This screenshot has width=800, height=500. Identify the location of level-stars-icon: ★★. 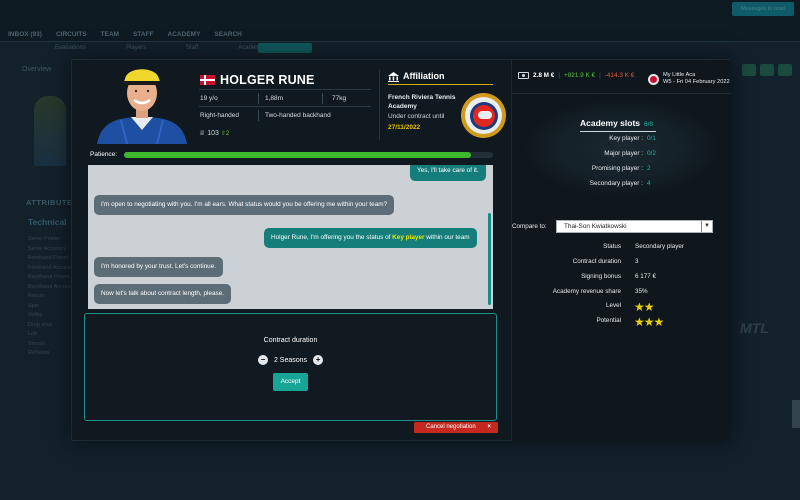
(644, 307).